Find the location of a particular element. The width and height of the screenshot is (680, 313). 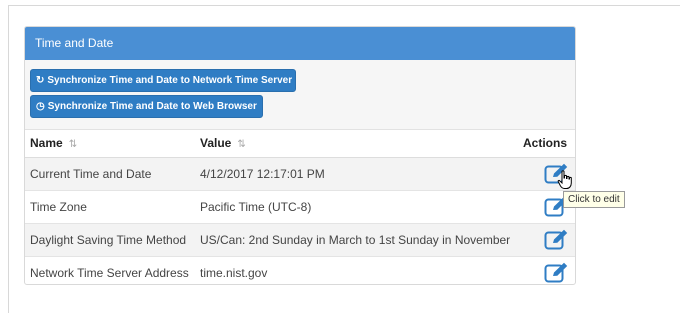

hand-cursor-icon is located at coordinates (565, 181).